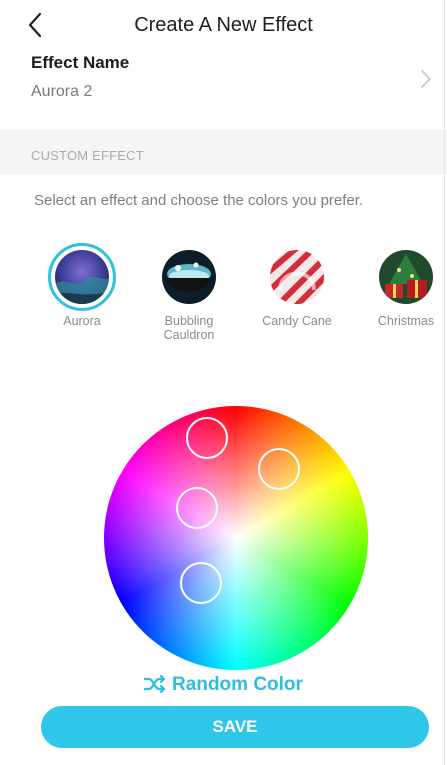 The height and width of the screenshot is (765, 447). I want to click on effect-bubbling-cauldron: Bubbling Cauldron, so click(189, 296).